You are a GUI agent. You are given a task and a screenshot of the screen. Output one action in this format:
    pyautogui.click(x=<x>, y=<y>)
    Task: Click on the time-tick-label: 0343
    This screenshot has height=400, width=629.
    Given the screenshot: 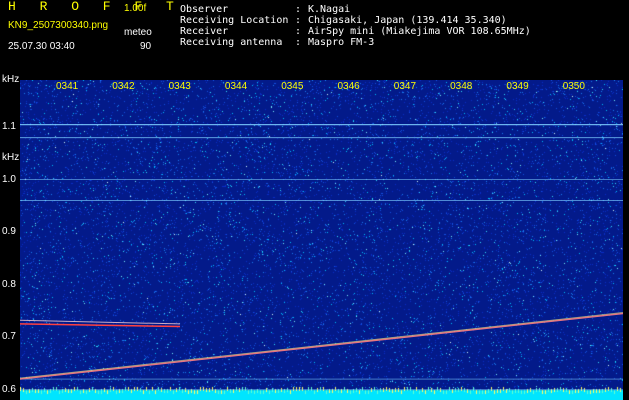 What is the action you would take?
    pyautogui.click(x=179, y=86)
    